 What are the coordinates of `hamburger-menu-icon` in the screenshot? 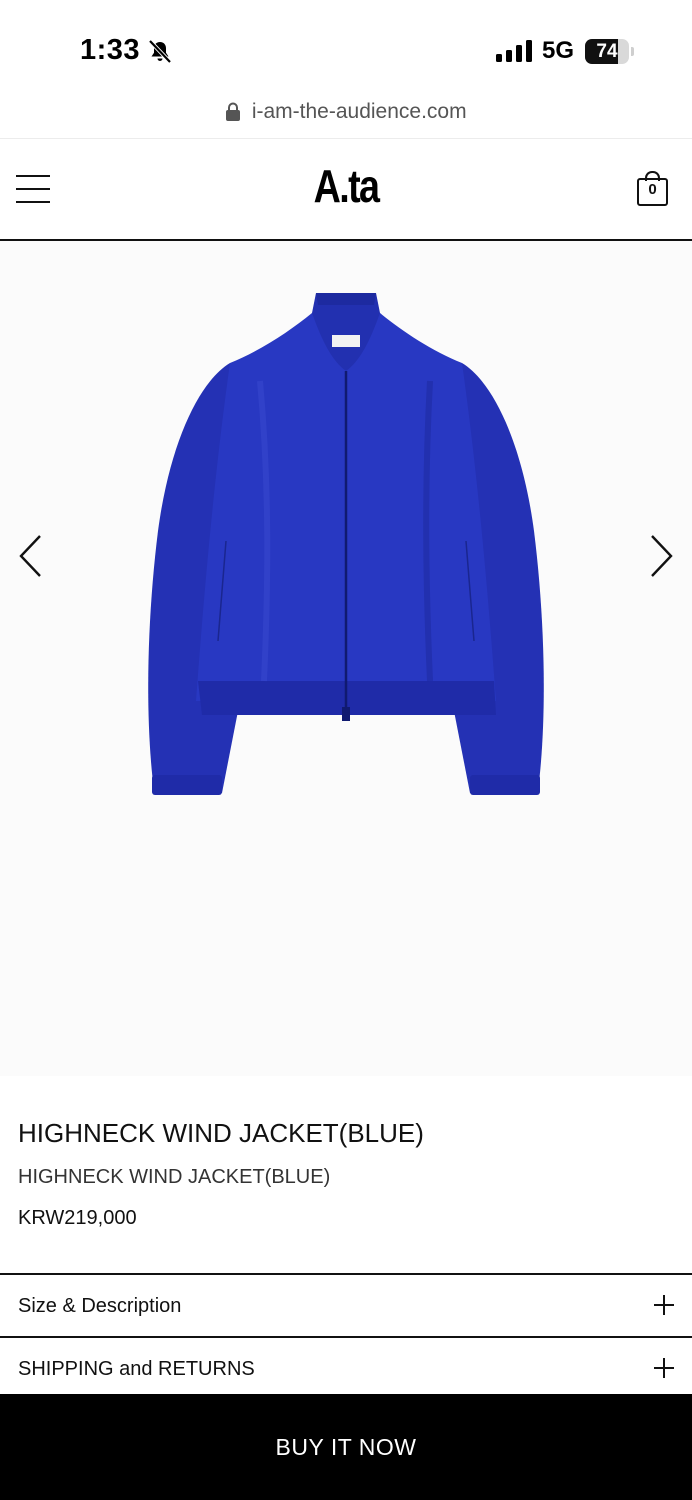 It's located at (33, 189).